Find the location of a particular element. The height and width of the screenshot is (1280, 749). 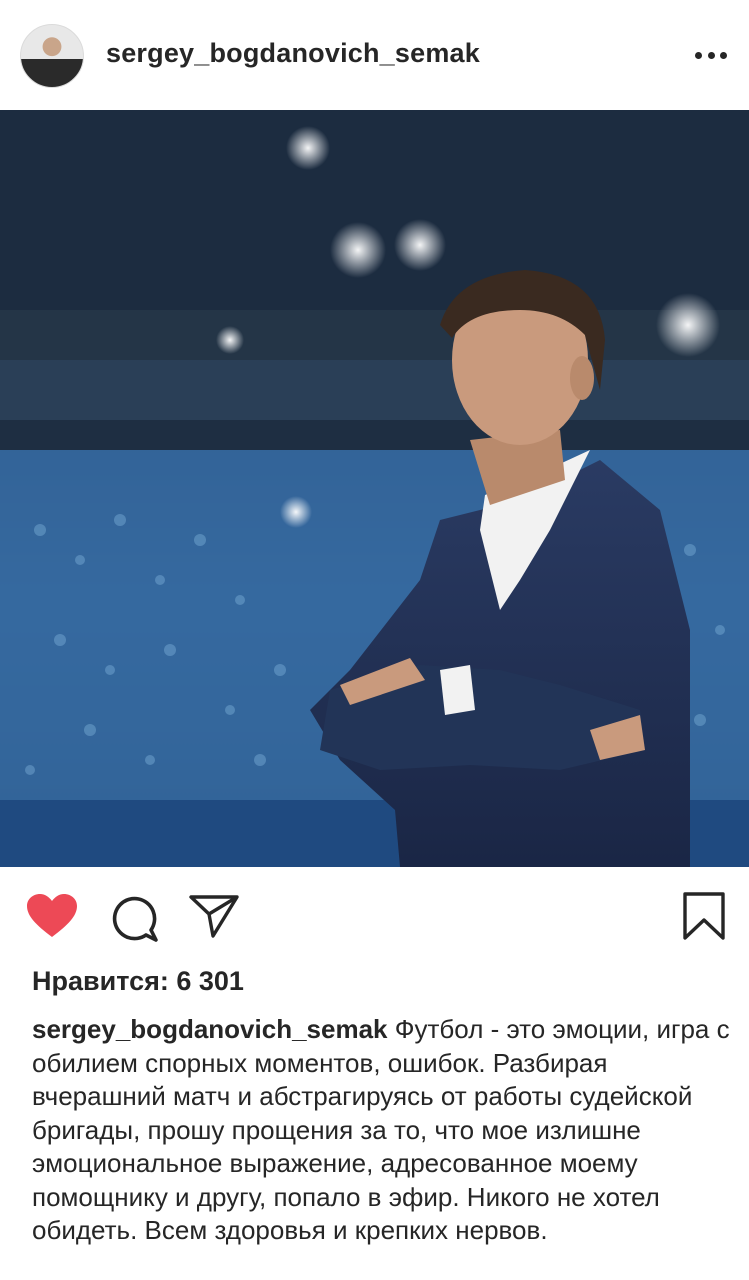

paper-plane-icon is located at coordinates (214, 916).